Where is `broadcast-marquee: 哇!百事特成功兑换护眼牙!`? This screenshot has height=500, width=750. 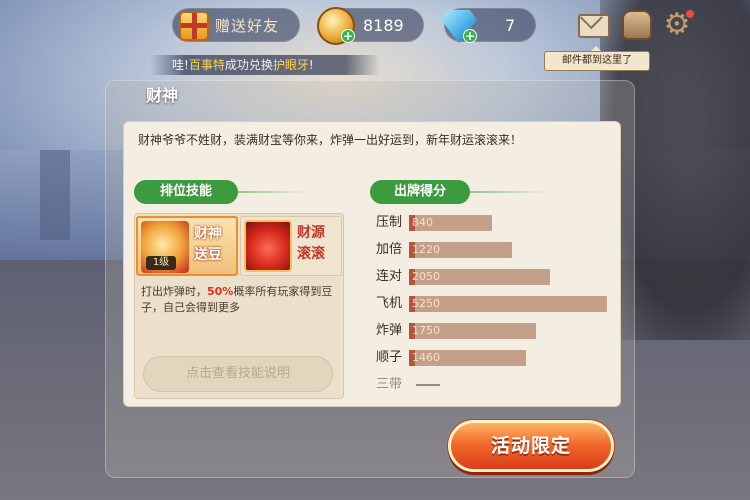
broadcast-marquee: 哇!百事特成功兑换护眼牙! is located at coordinates (265, 65).